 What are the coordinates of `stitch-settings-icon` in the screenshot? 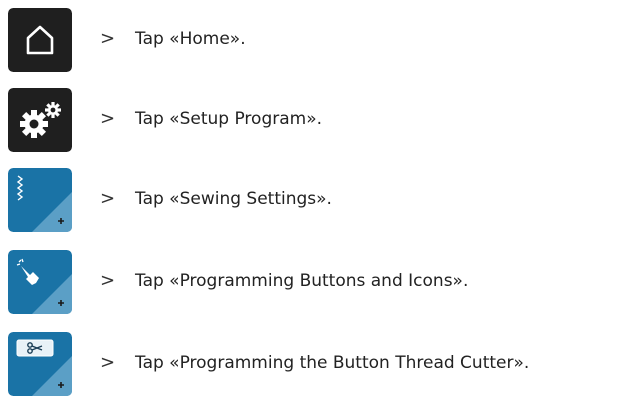 It's located at (40, 200).